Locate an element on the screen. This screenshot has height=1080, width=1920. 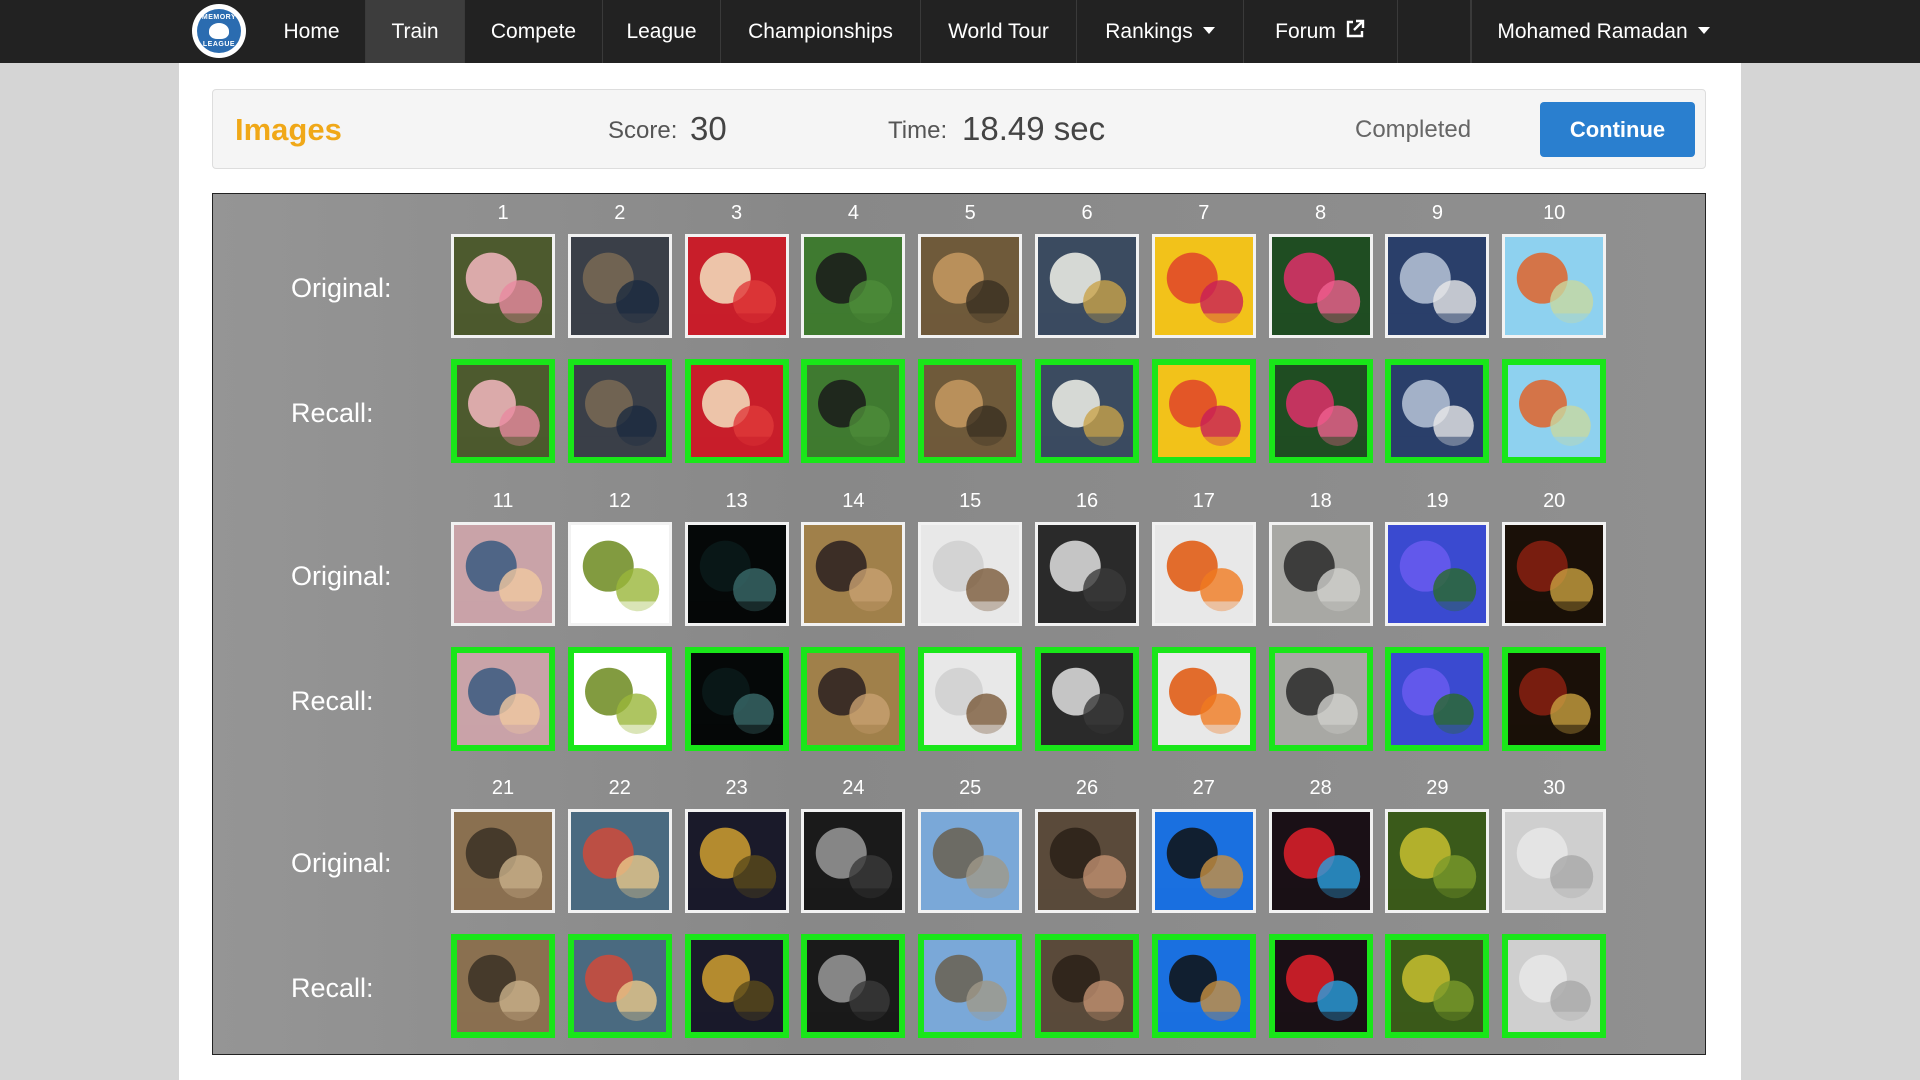
photo-tart-slice is located at coordinates (619, 986).